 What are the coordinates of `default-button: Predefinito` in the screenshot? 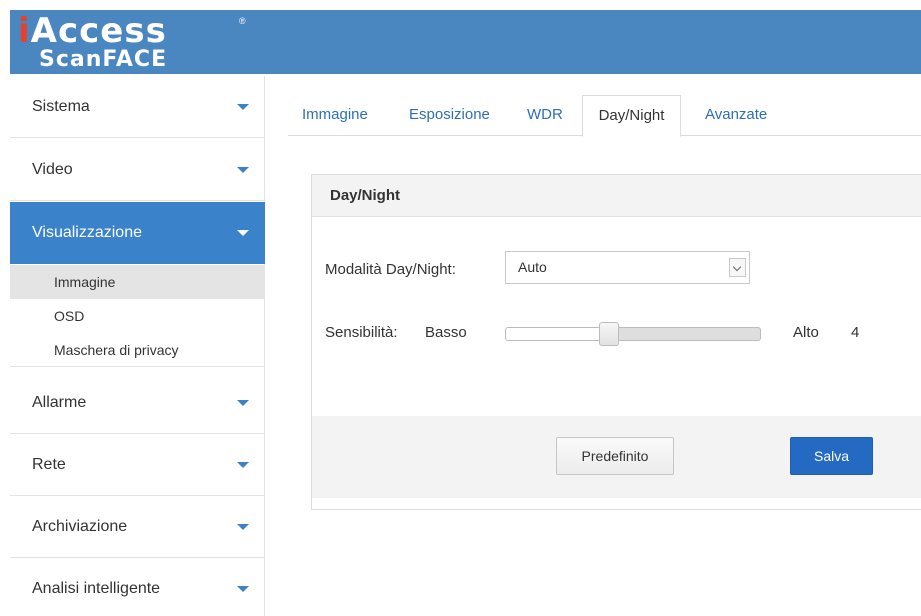 It's located at (615, 456).